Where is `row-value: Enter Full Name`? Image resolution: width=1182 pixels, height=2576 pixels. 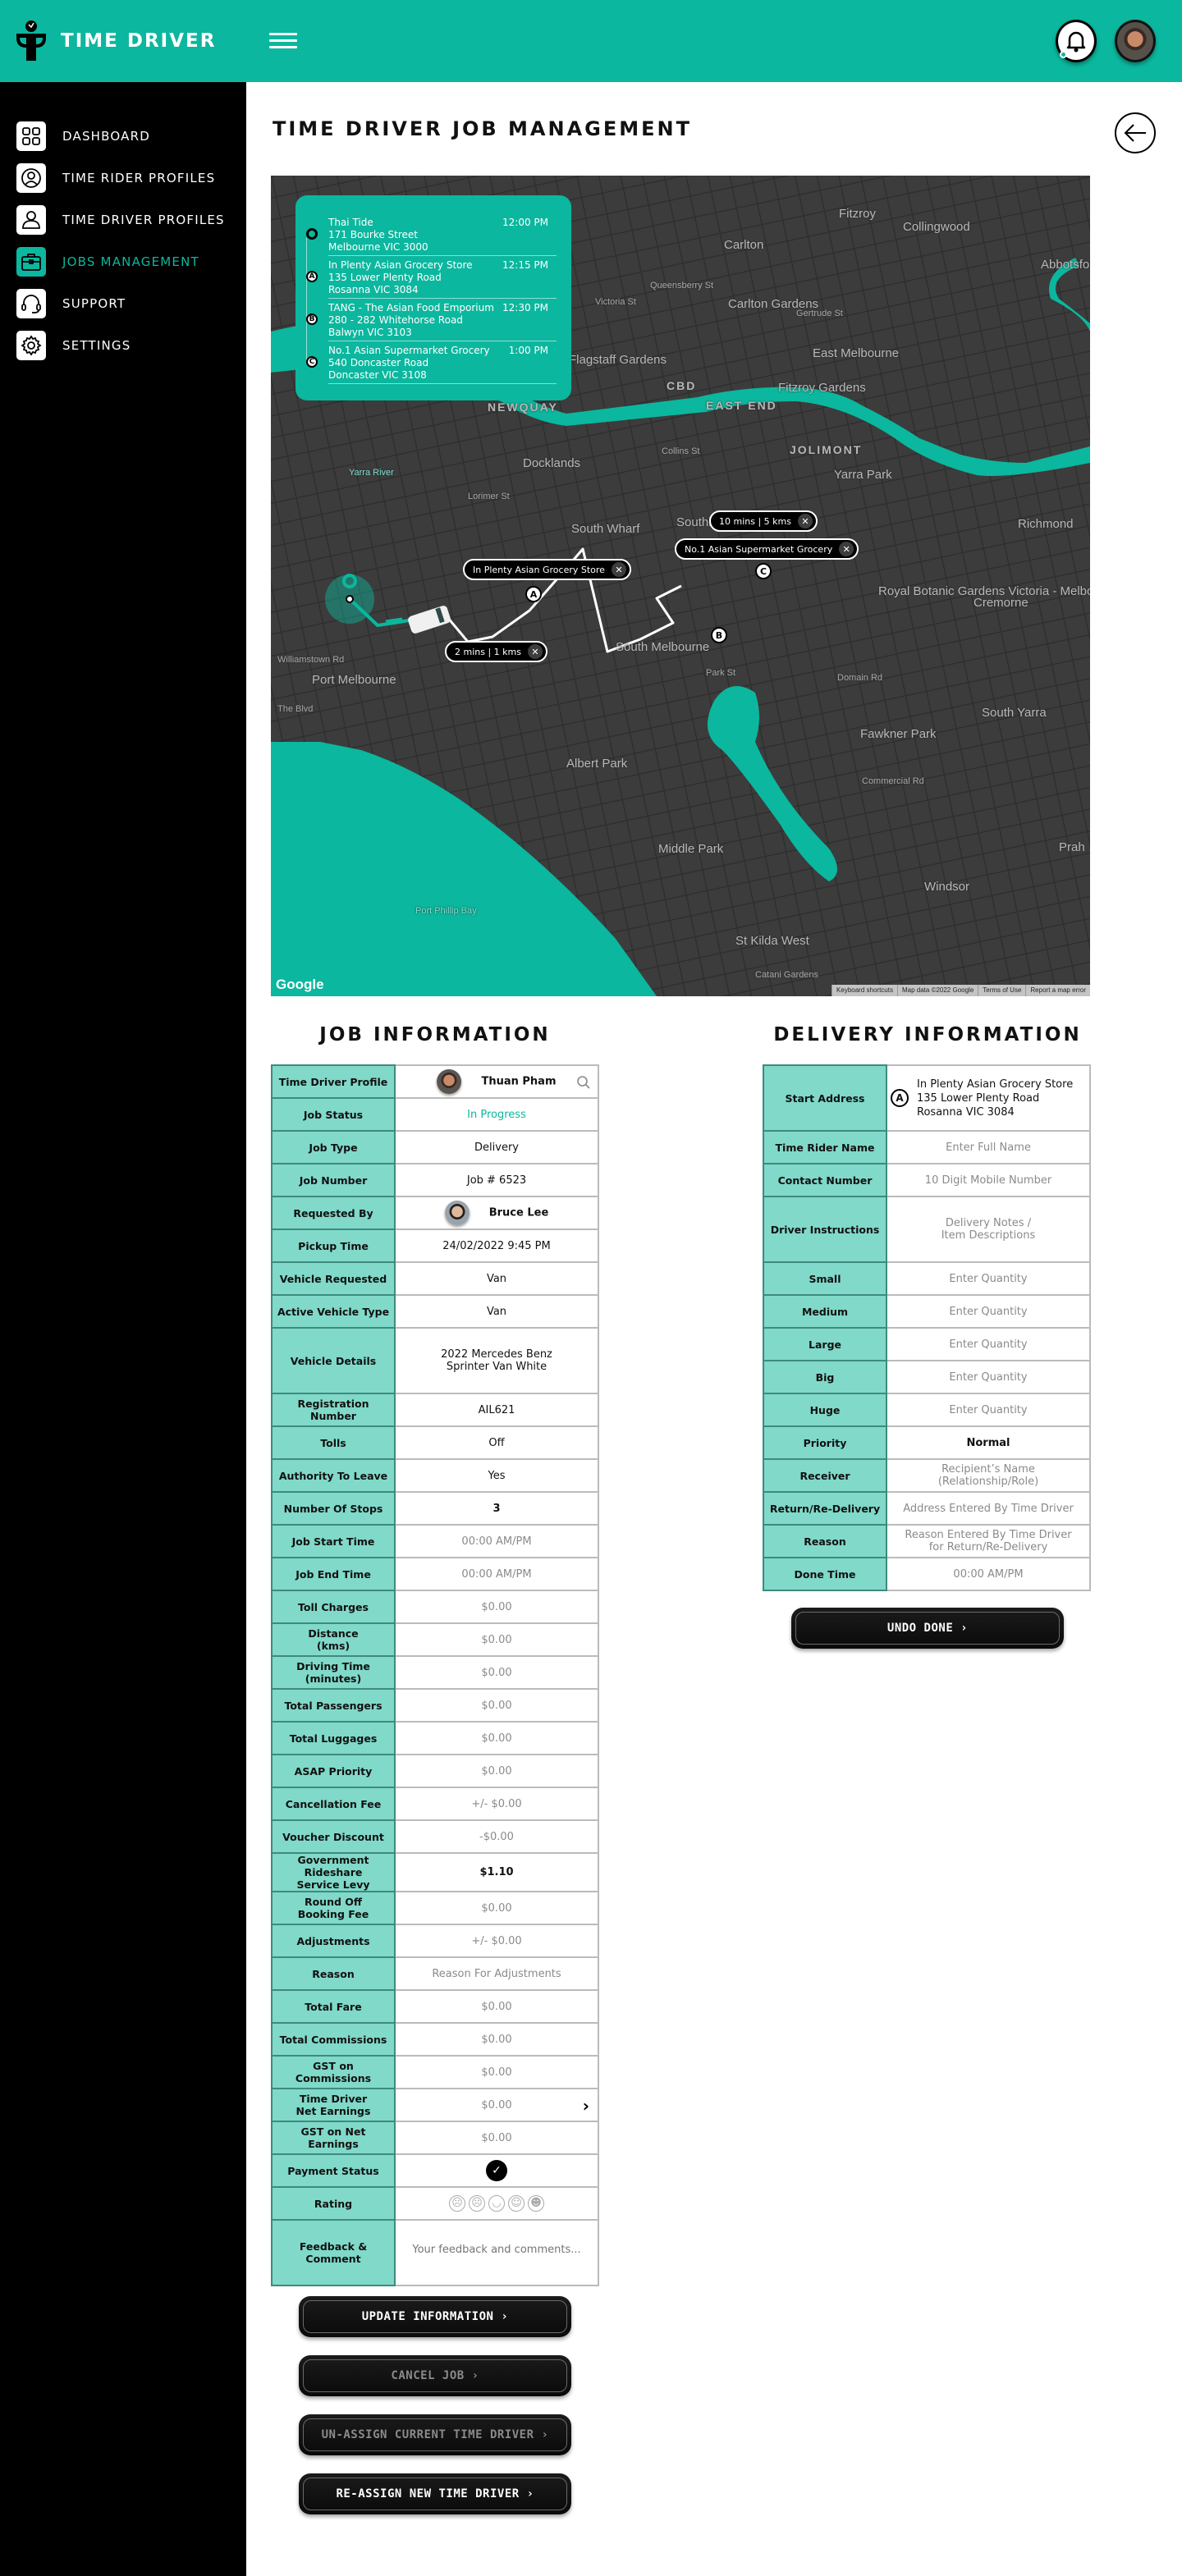 row-value: Enter Full Name is located at coordinates (988, 1147).